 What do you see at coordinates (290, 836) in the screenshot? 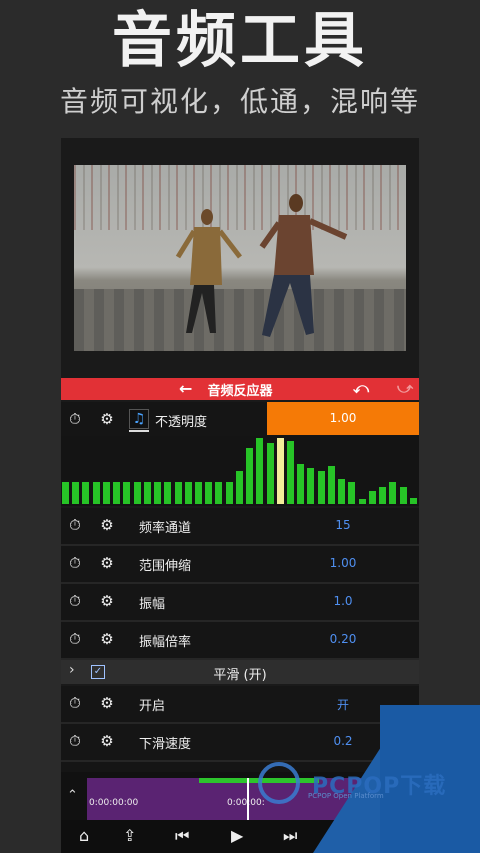
I see `next-icon: ⏭` at bounding box center [290, 836].